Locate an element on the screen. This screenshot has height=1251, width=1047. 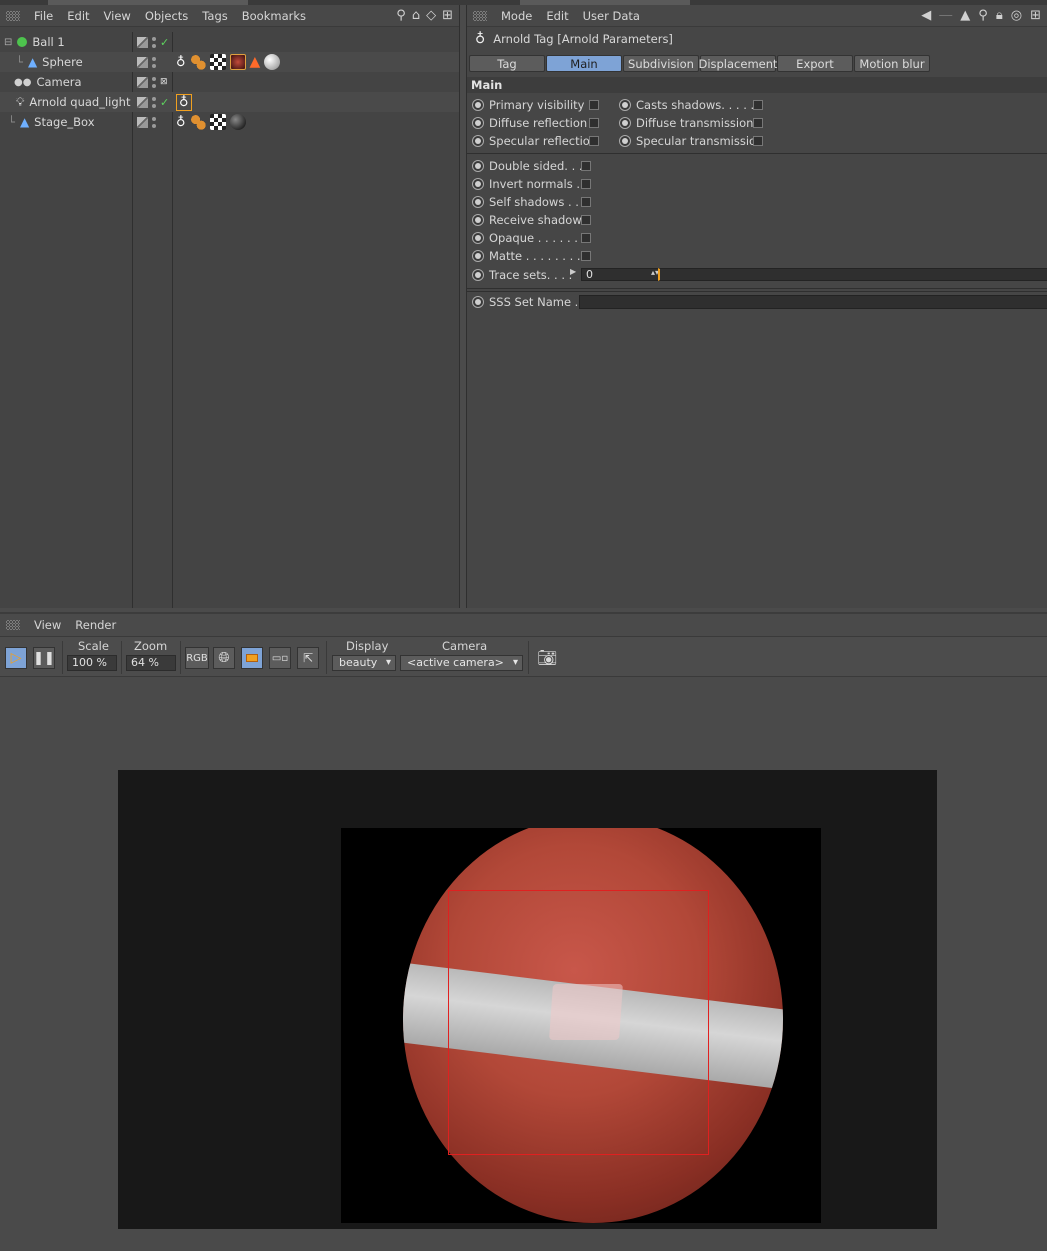
menu-user-data: User Data is located at coordinates (611, 16).